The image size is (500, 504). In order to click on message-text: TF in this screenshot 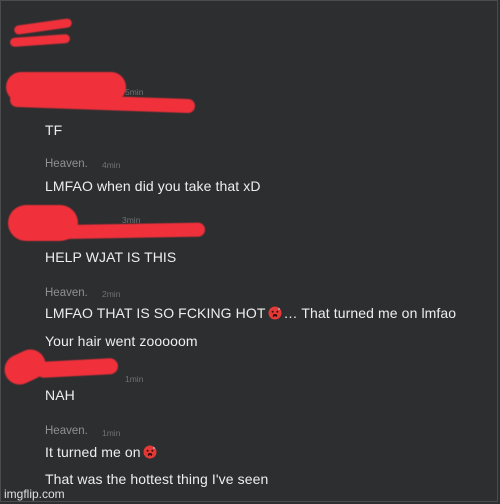, I will do `click(54, 130)`.